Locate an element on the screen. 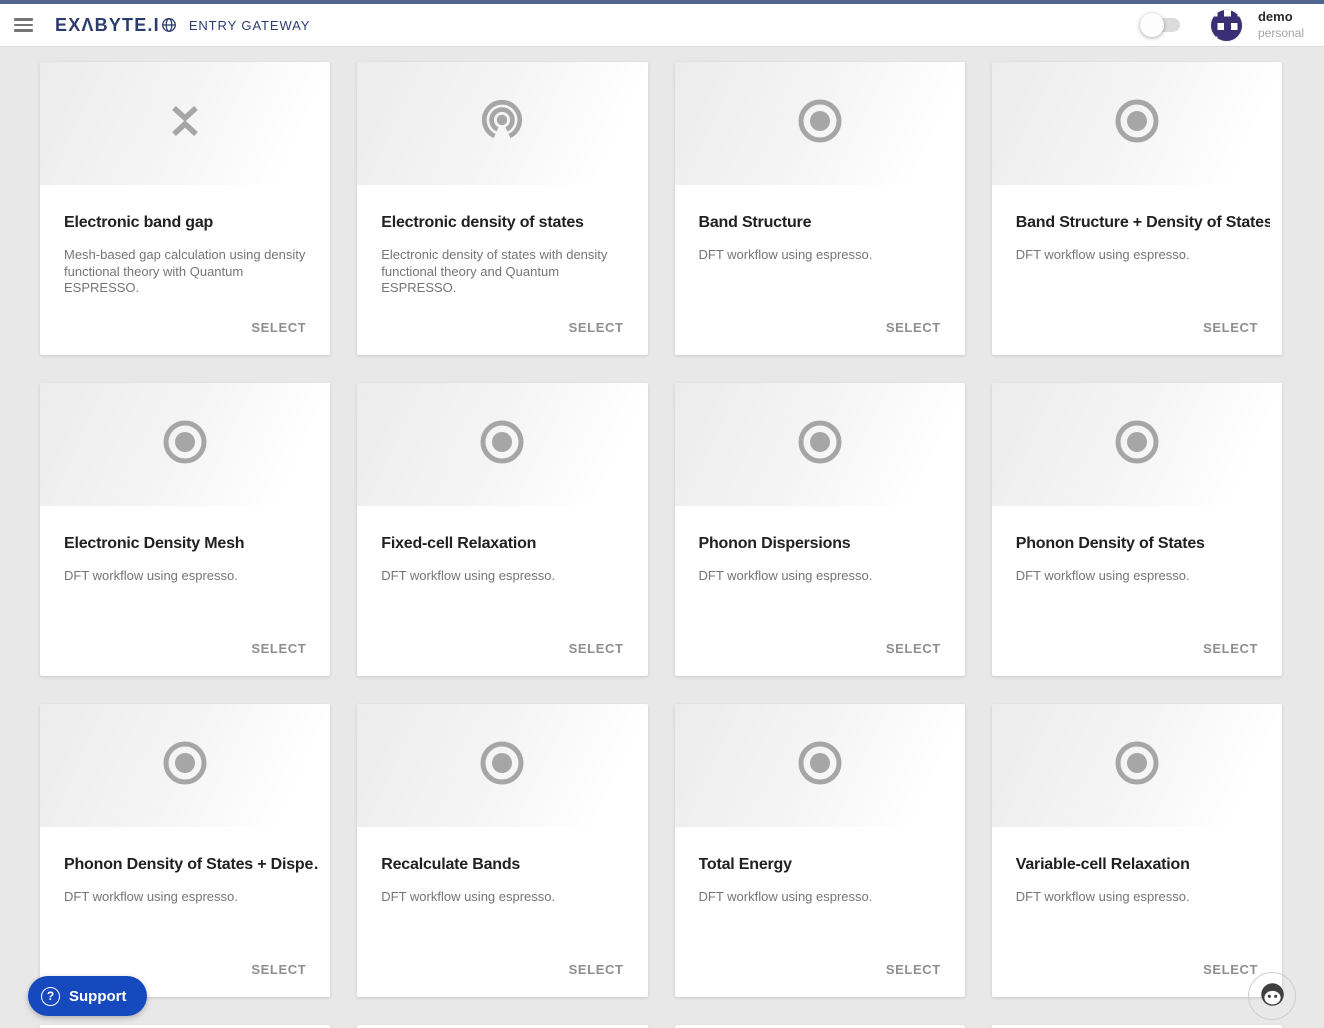 The width and height of the screenshot is (1324, 1028). user-block: demo personal is located at coordinates (1281, 24).